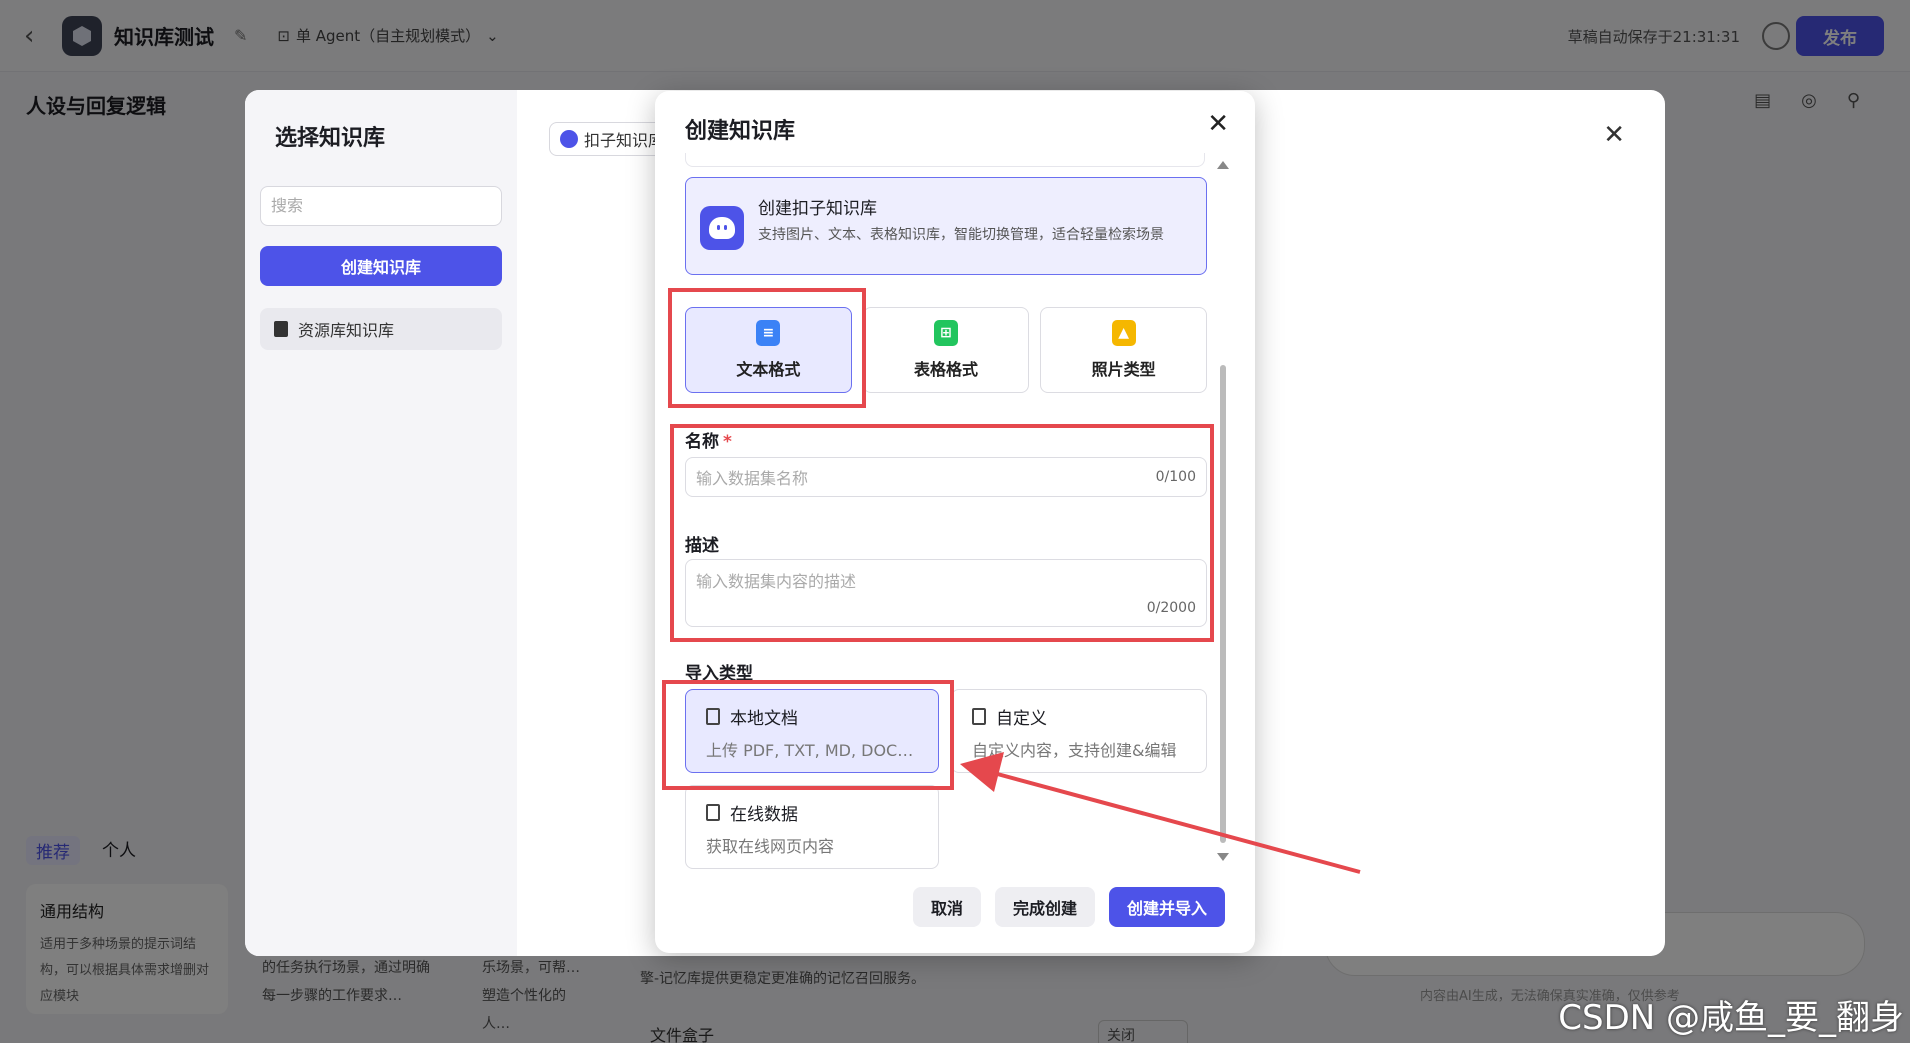 This screenshot has width=1910, height=1043. What do you see at coordinates (1223, 604) in the screenshot?
I see `scrollbar-thumb` at bounding box center [1223, 604].